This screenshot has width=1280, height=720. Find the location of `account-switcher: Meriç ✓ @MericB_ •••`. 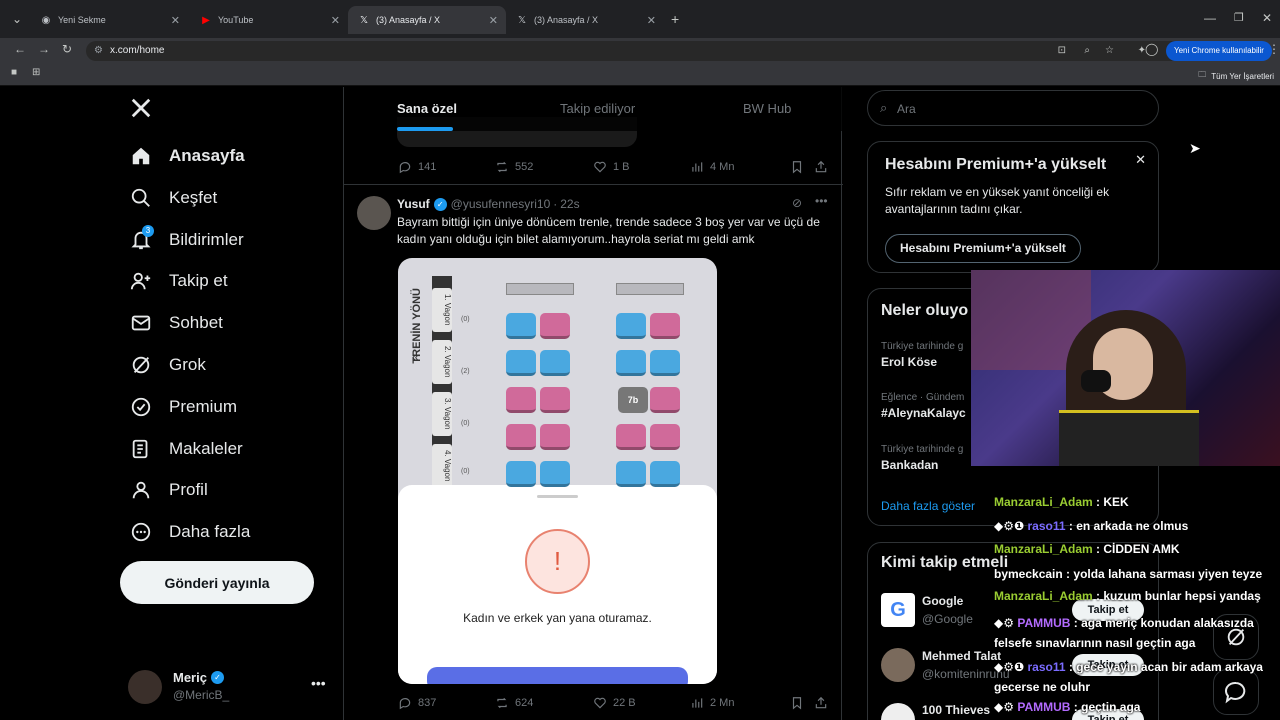

account-switcher: Meriç ✓ @MericB_ ••• is located at coordinates (228, 687).